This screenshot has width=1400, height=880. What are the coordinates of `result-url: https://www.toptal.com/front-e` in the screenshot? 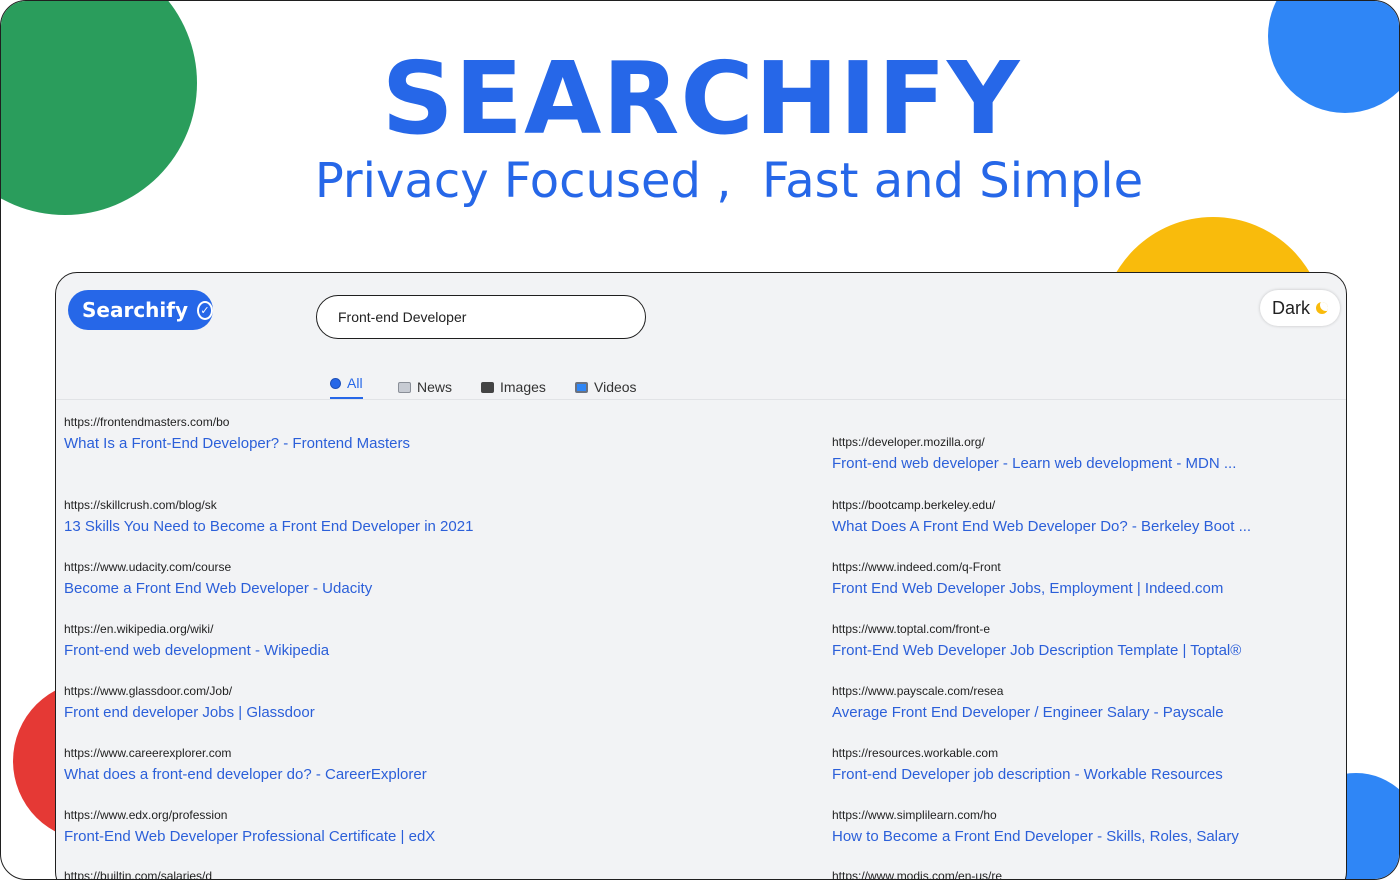 It's located at (911, 629).